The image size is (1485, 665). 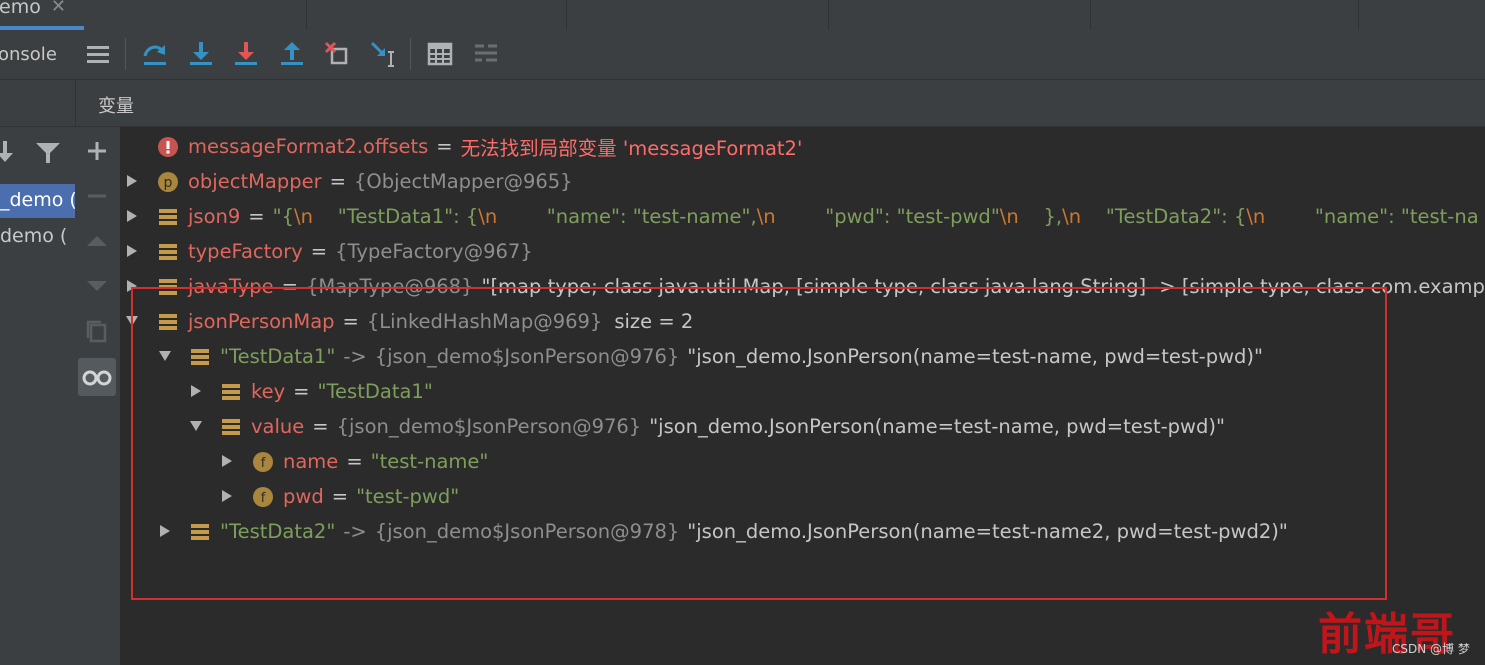 What do you see at coordinates (97, 286) in the screenshot?
I see `move-down-icon` at bounding box center [97, 286].